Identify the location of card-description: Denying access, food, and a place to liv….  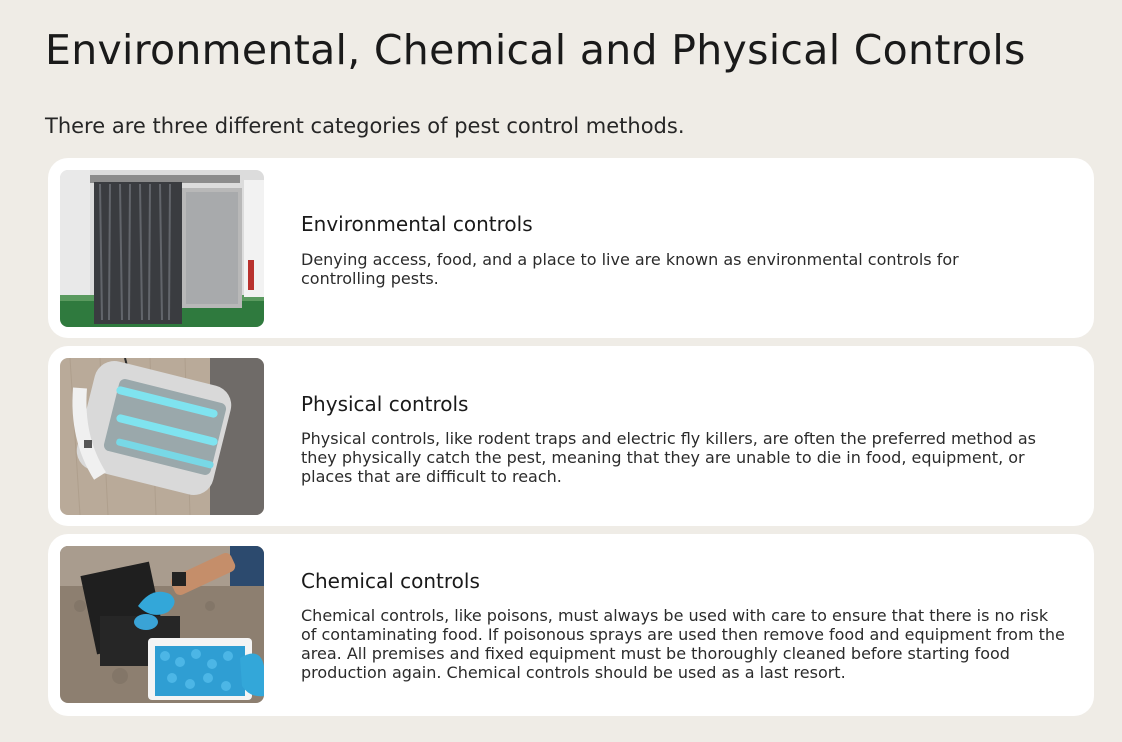
(630, 269).